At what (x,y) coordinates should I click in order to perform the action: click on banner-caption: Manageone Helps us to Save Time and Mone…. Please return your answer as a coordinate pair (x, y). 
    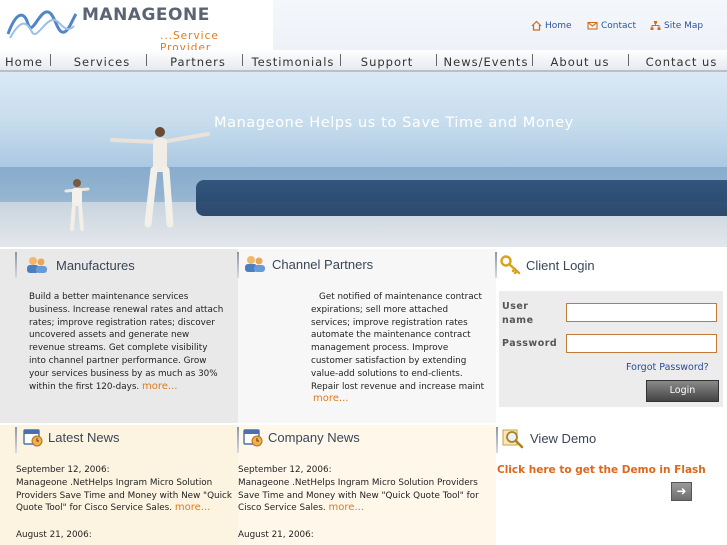
    Looking at the image, I should click on (394, 123).